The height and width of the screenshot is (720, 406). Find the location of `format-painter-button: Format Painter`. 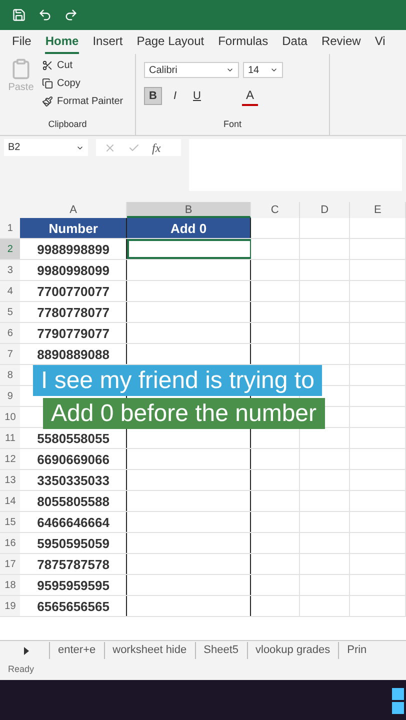

format-painter-button: Format Painter is located at coordinates (83, 101).